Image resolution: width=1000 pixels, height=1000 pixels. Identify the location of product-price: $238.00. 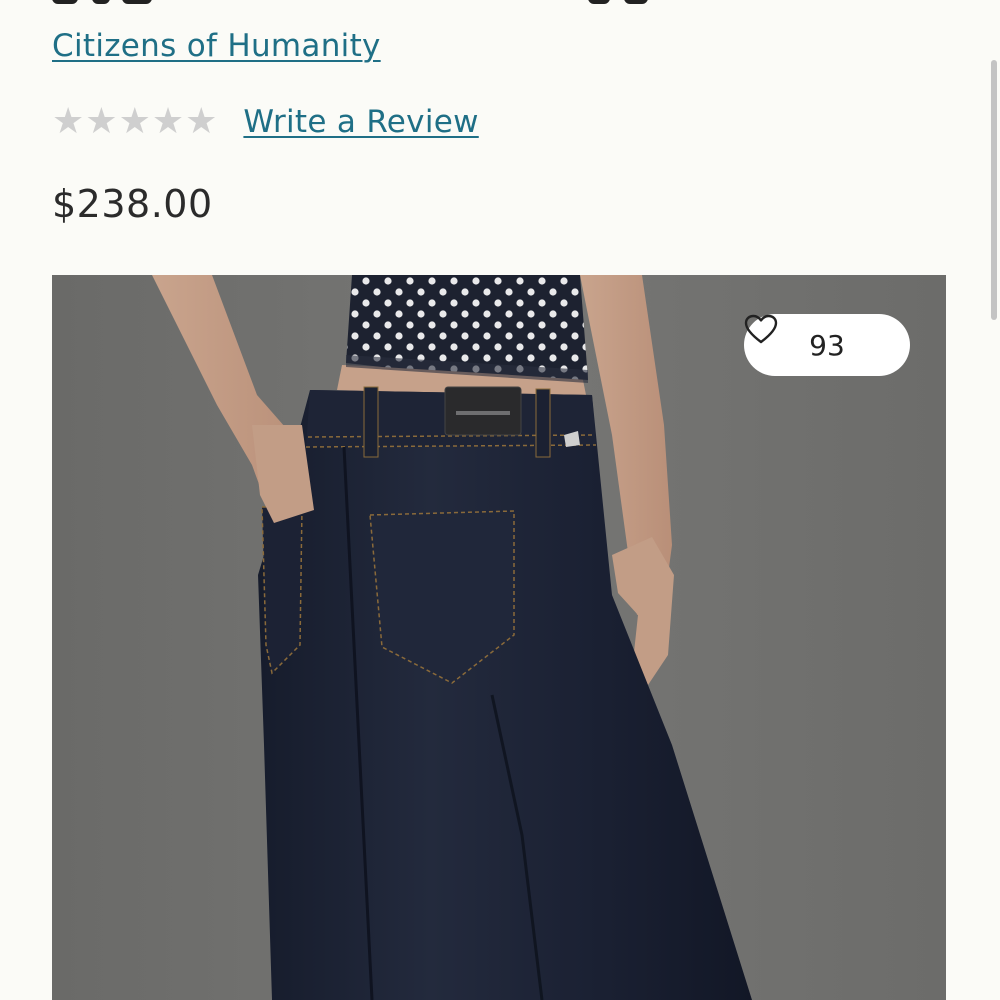
(132, 204).